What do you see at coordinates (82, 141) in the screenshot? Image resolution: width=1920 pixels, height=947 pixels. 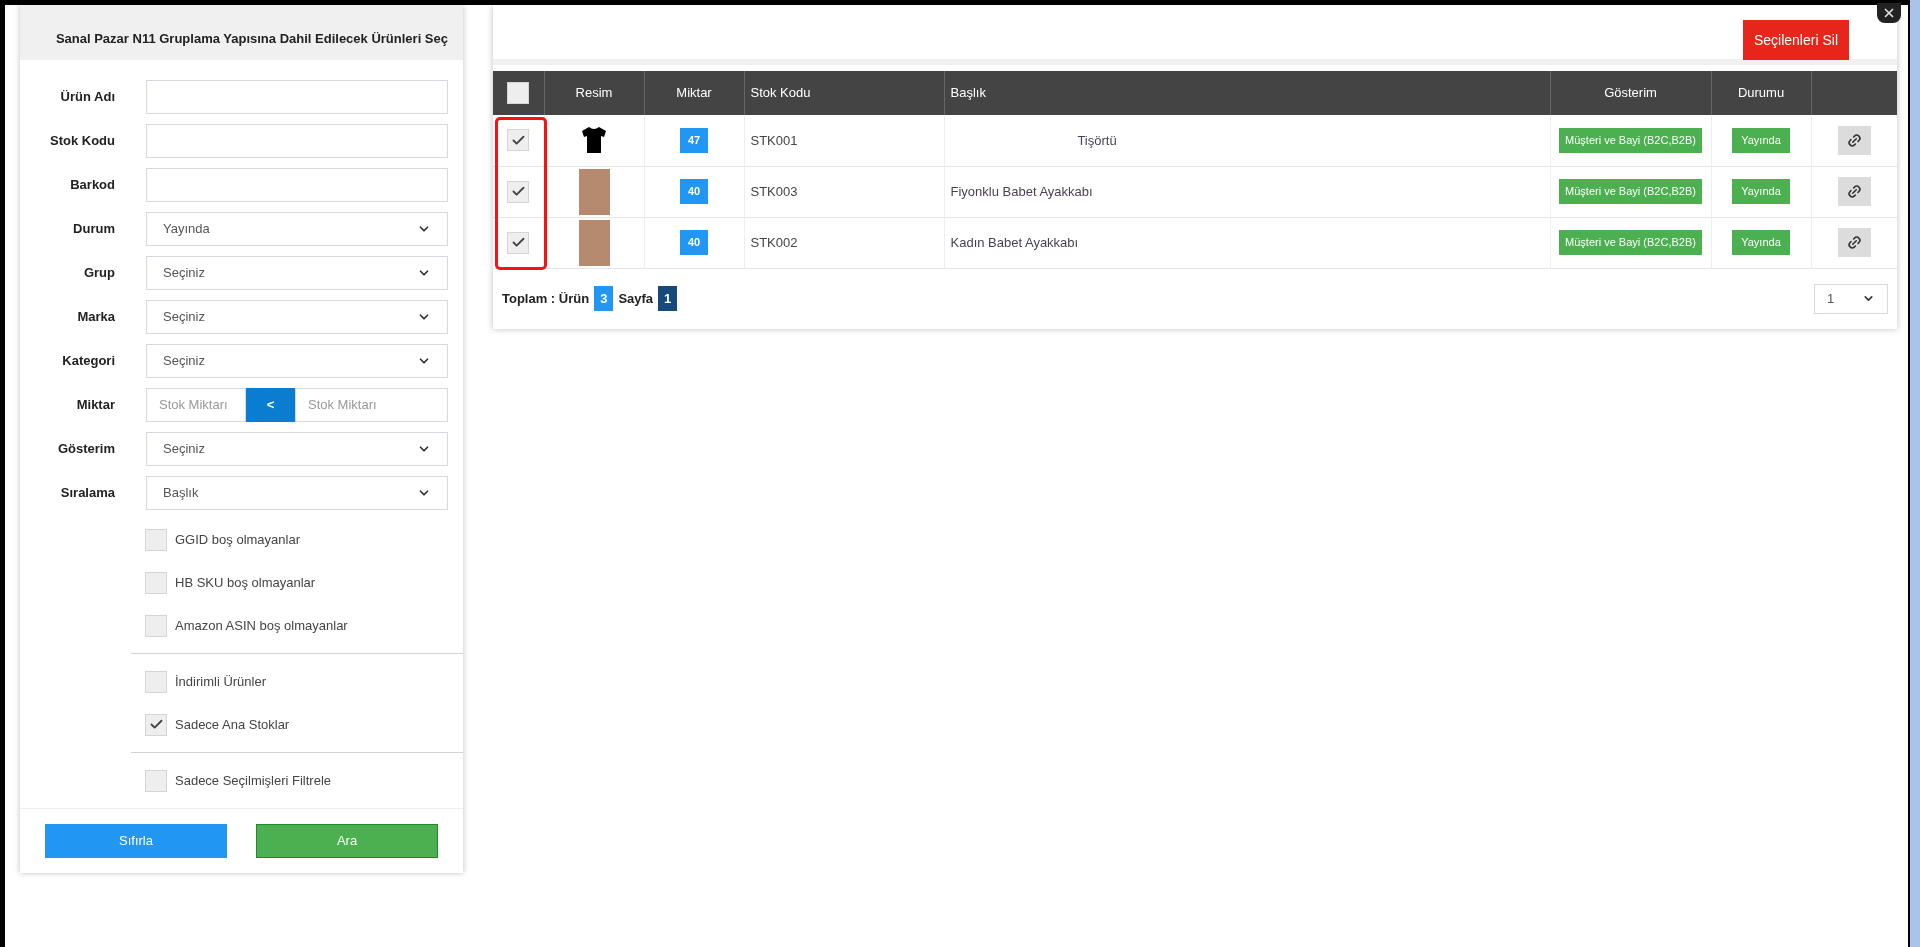 I see `field-label: Stok Kodu` at bounding box center [82, 141].